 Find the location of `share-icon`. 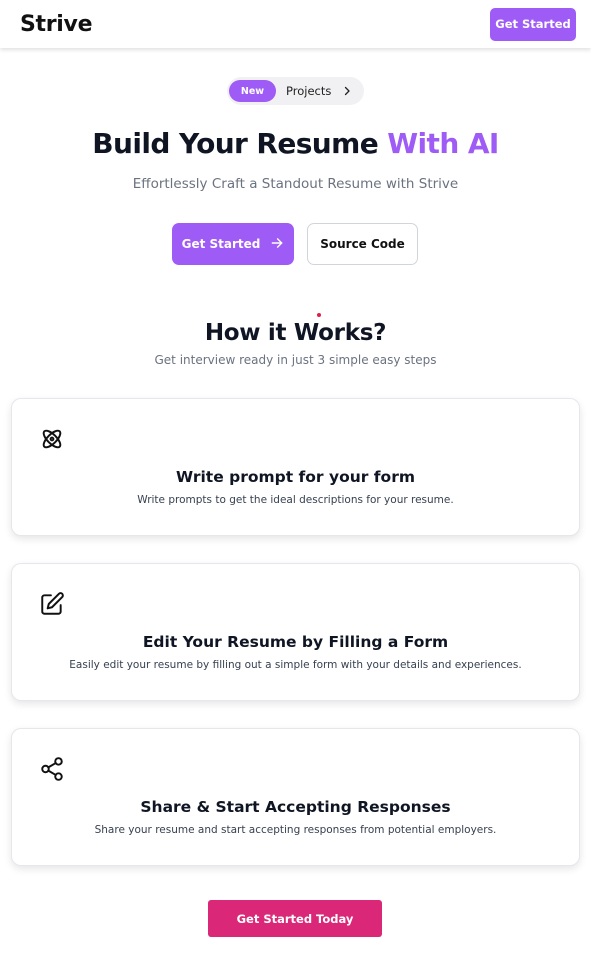

share-icon is located at coordinates (52, 769).